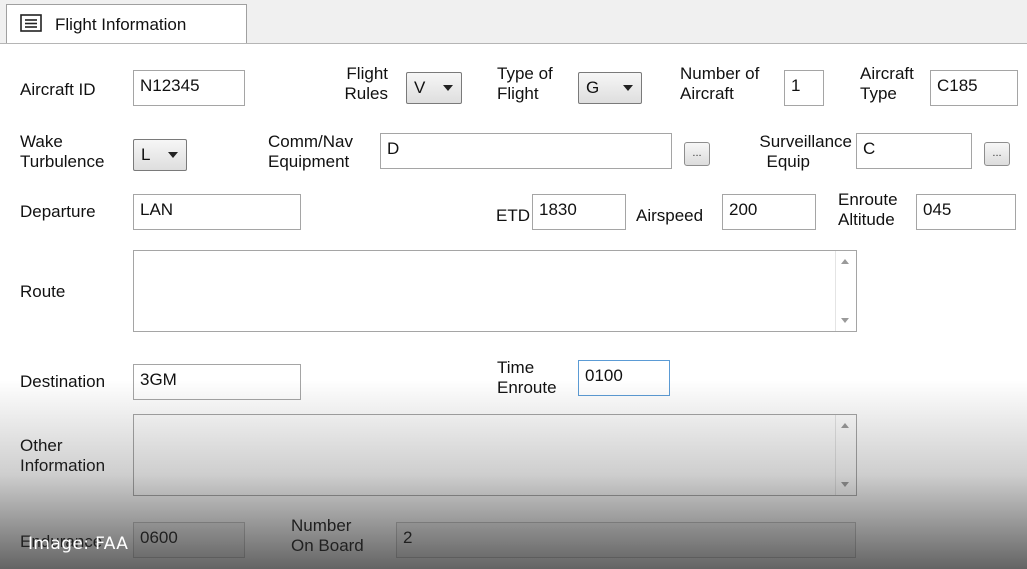 Image resolution: width=1027 pixels, height=569 pixels. I want to click on departure-label: Departure, so click(58, 211).